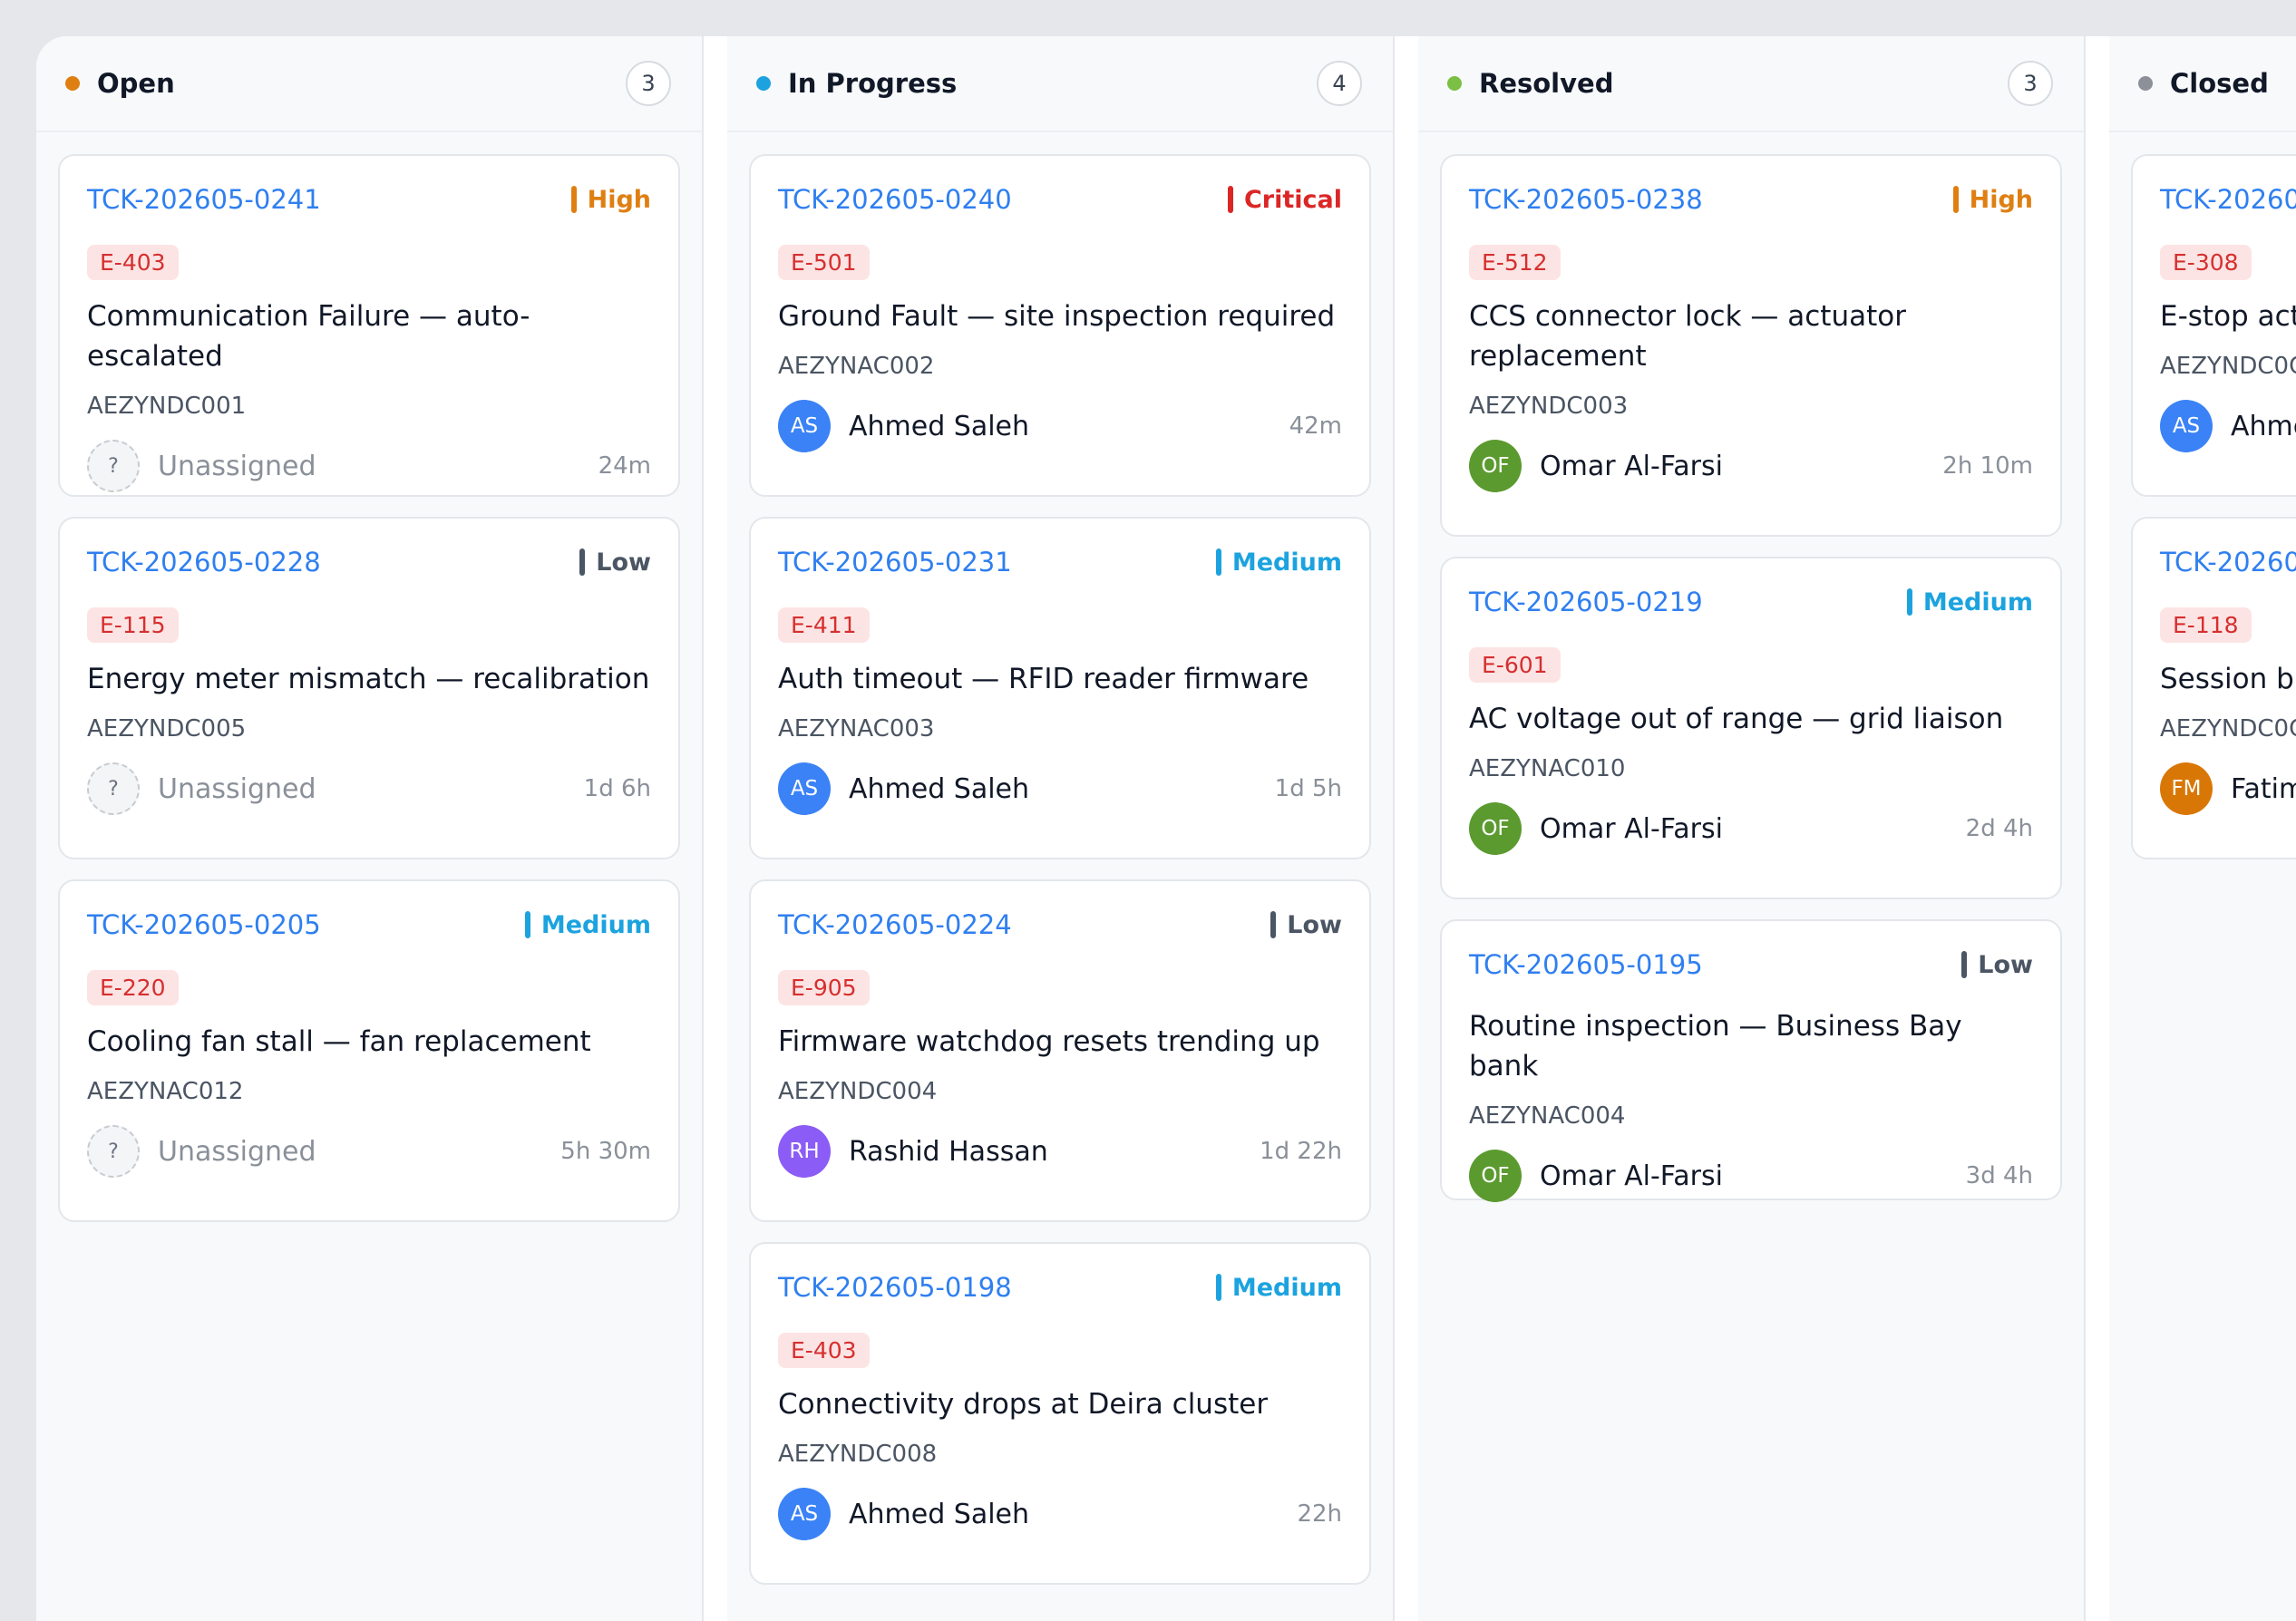 The height and width of the screenshot is (1621, 2296). I want to click on ticket-age: 5h 30m, so click(605, 1151).